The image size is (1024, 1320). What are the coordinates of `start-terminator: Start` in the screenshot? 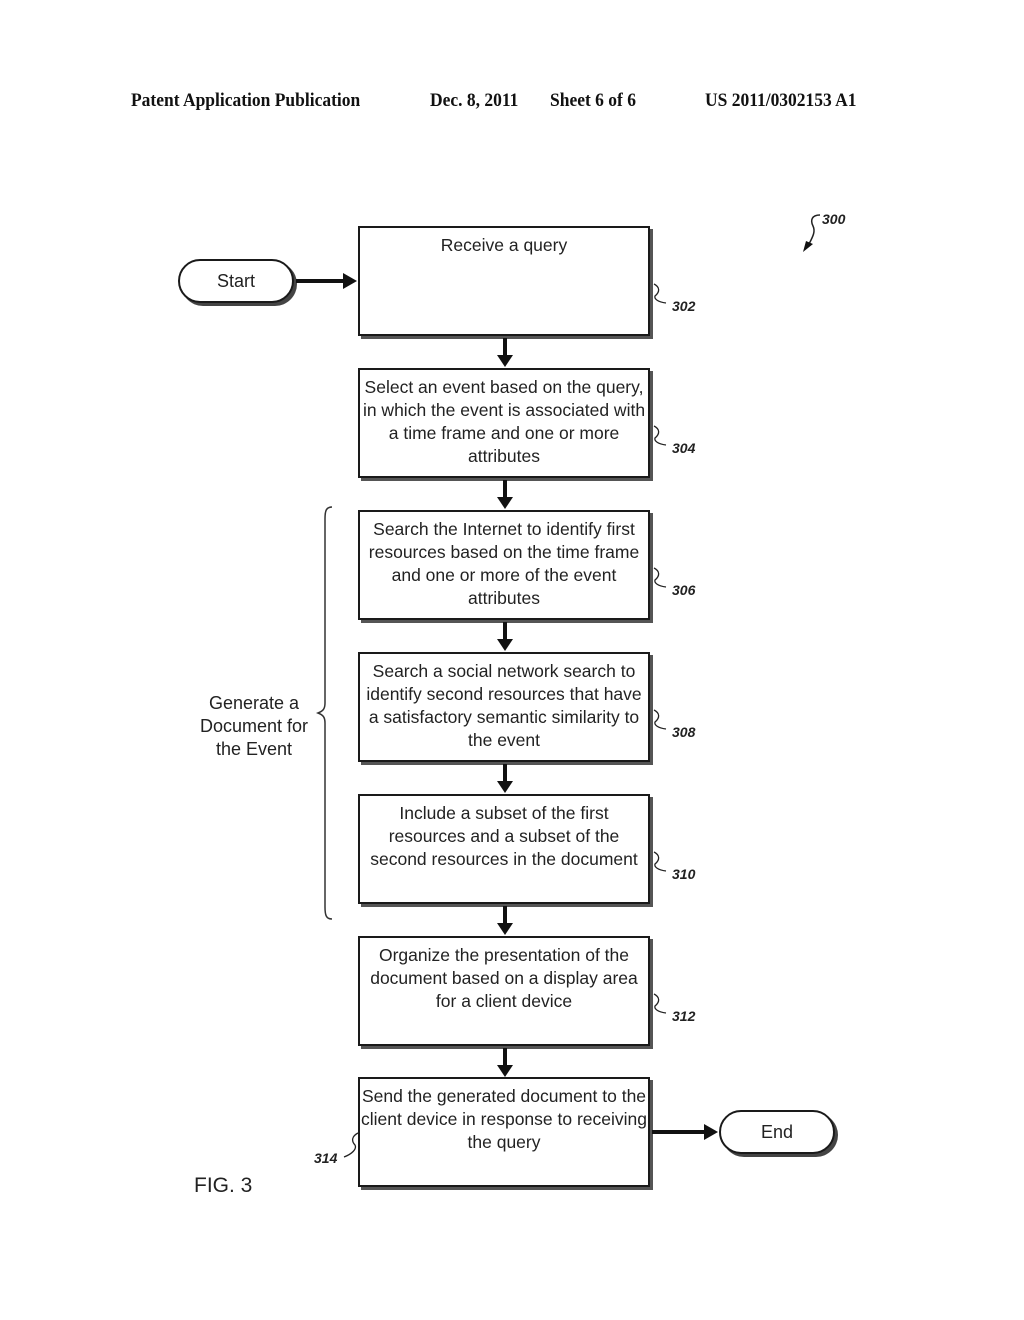 It's located at (236, 281).